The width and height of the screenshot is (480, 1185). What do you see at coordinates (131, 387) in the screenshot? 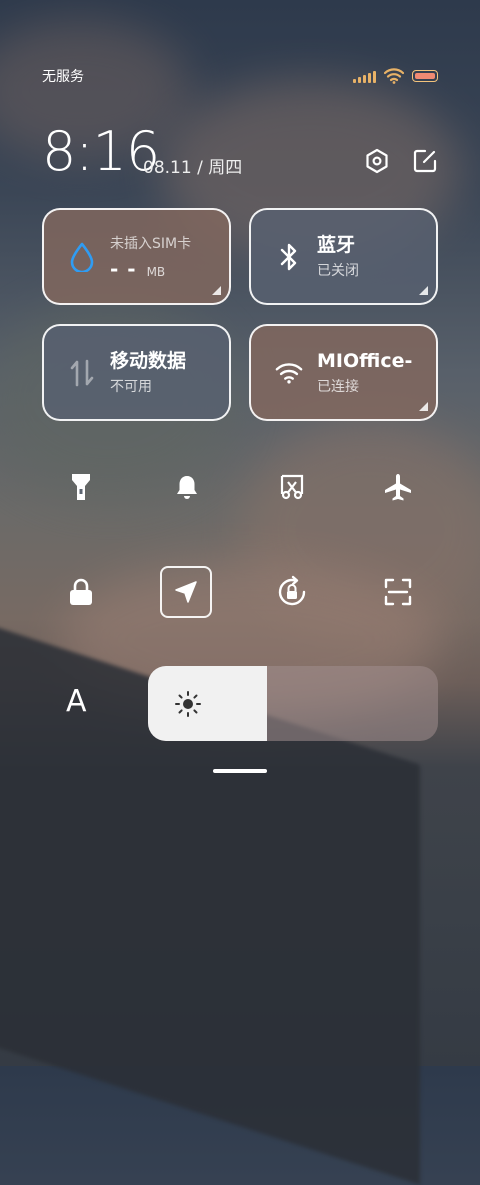
I see `mobile-data-status: 不可用` at bounding box center [131, 387].